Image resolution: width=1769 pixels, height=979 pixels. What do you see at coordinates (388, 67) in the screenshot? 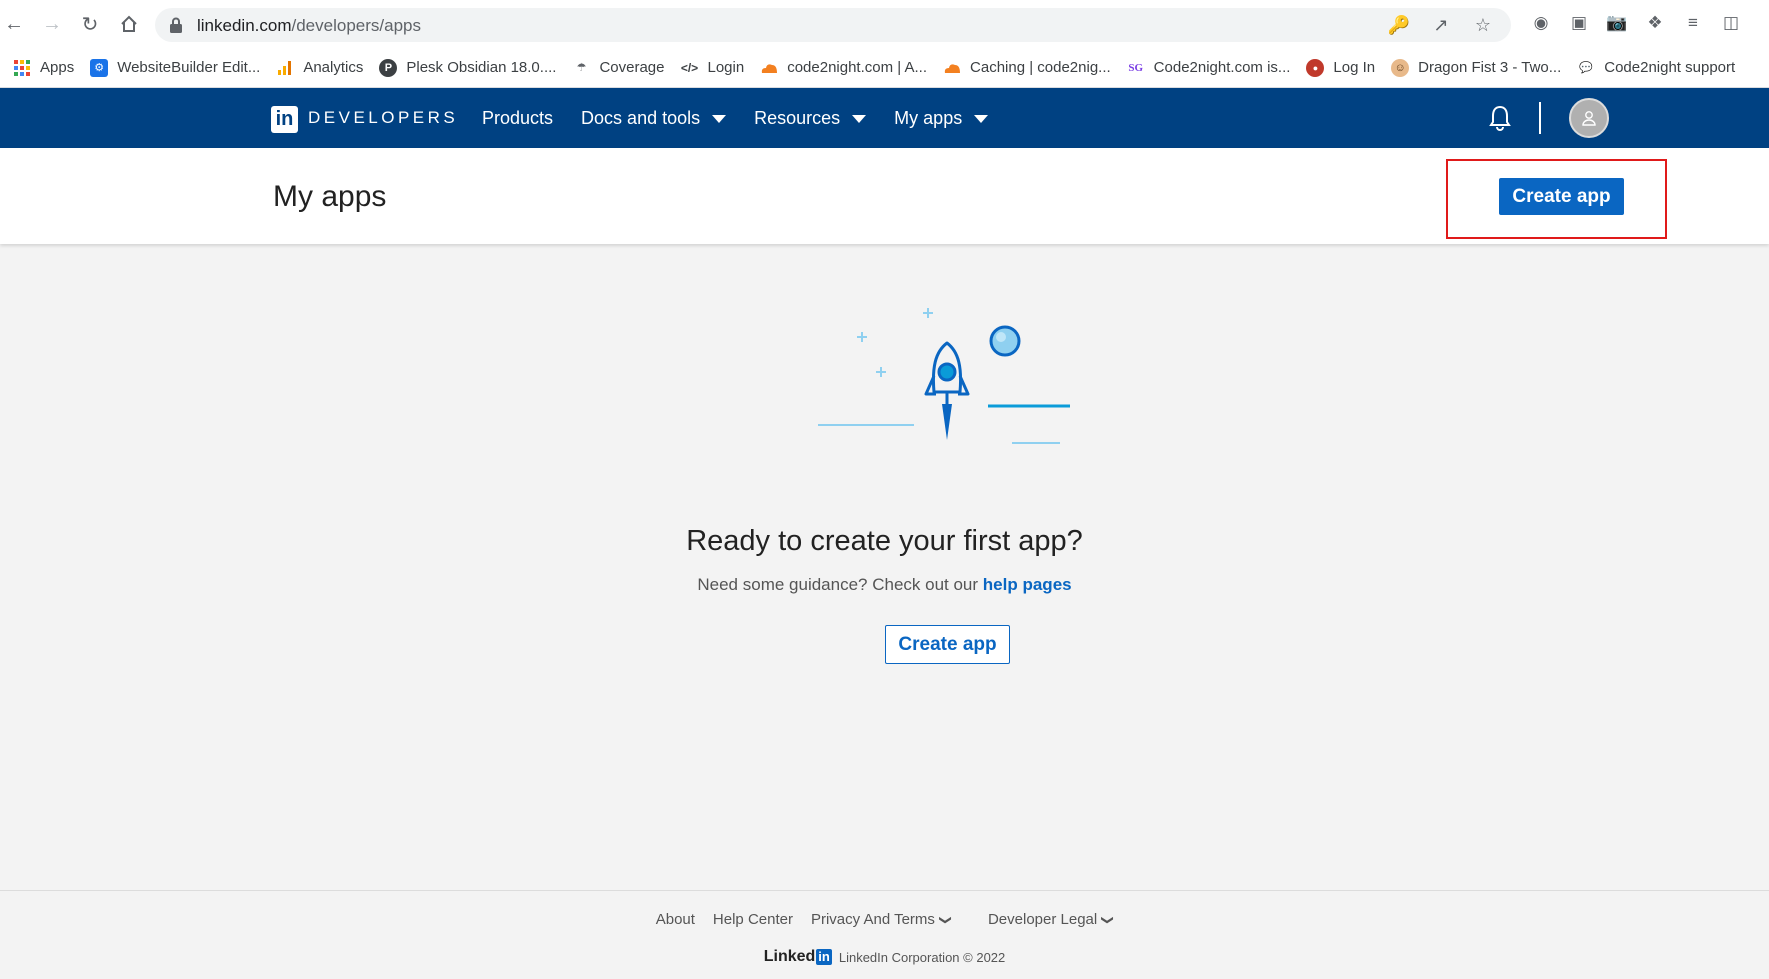
I see `plesk-icon: P` at bounding box center [388, 67].